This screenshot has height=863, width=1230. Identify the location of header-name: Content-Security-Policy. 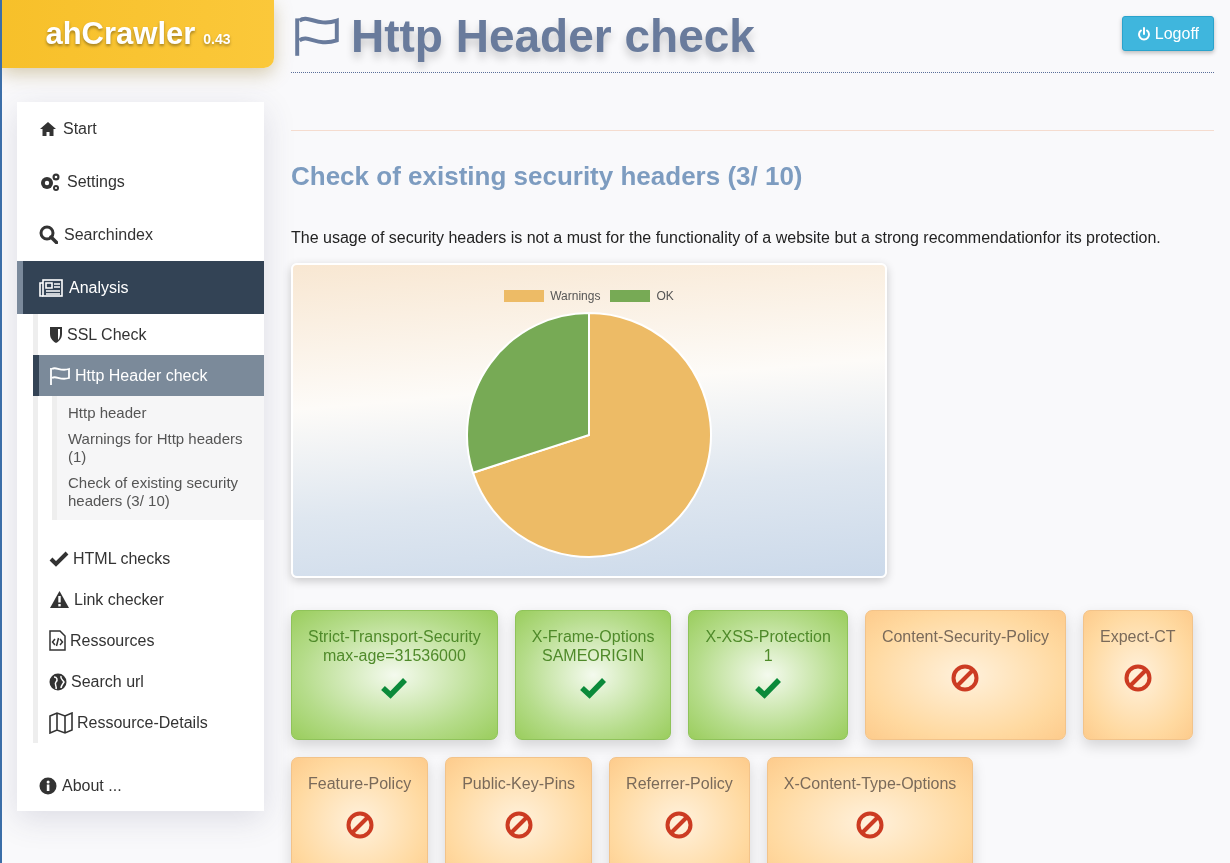
(965, 636).